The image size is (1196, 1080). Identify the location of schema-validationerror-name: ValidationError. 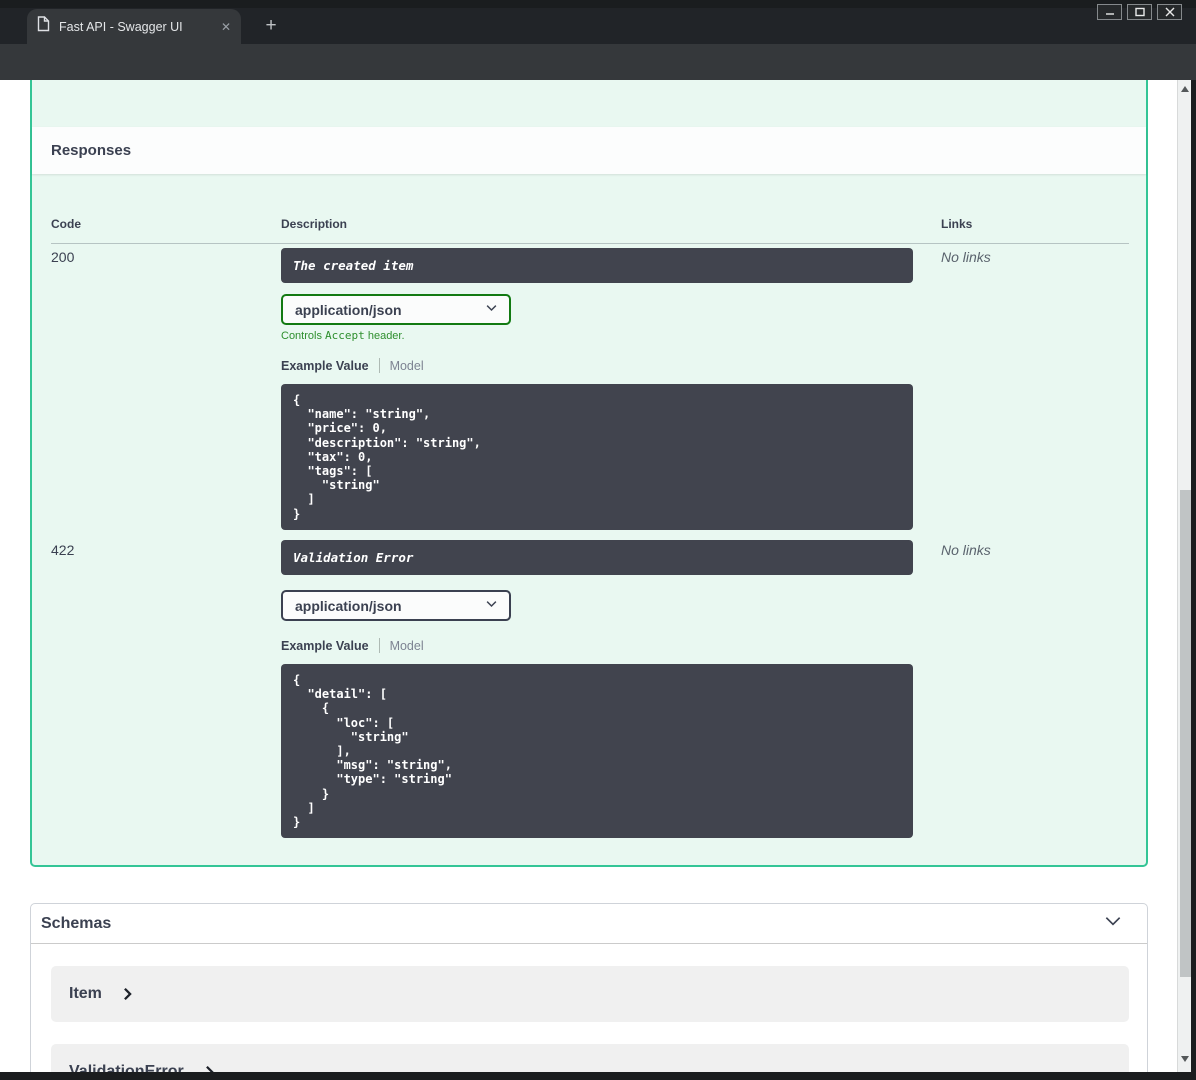
(126, 1067).